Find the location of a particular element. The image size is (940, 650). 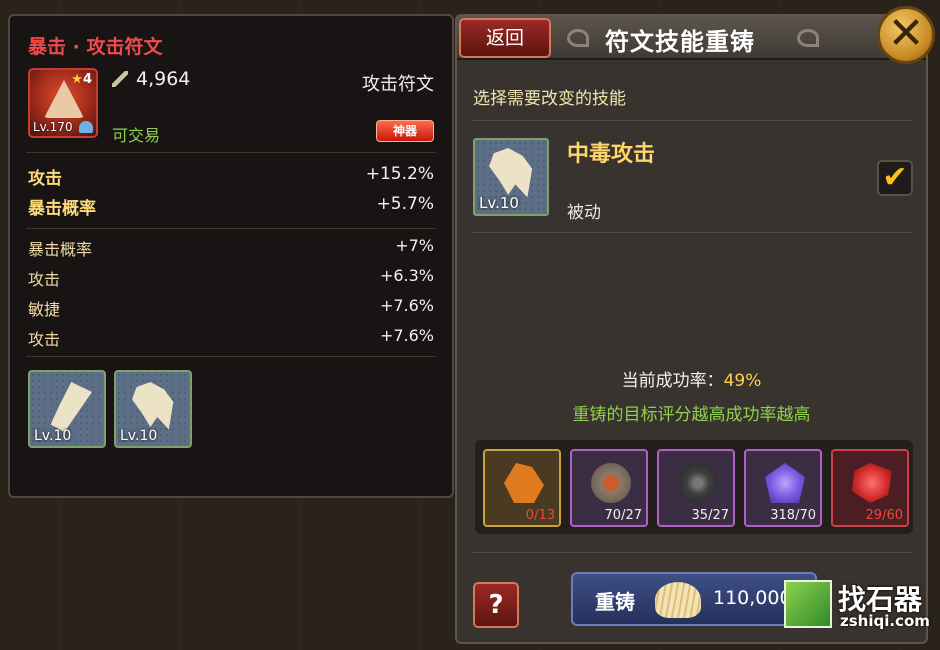

combat-power: 4,964 is located at coordinates (151, 79).